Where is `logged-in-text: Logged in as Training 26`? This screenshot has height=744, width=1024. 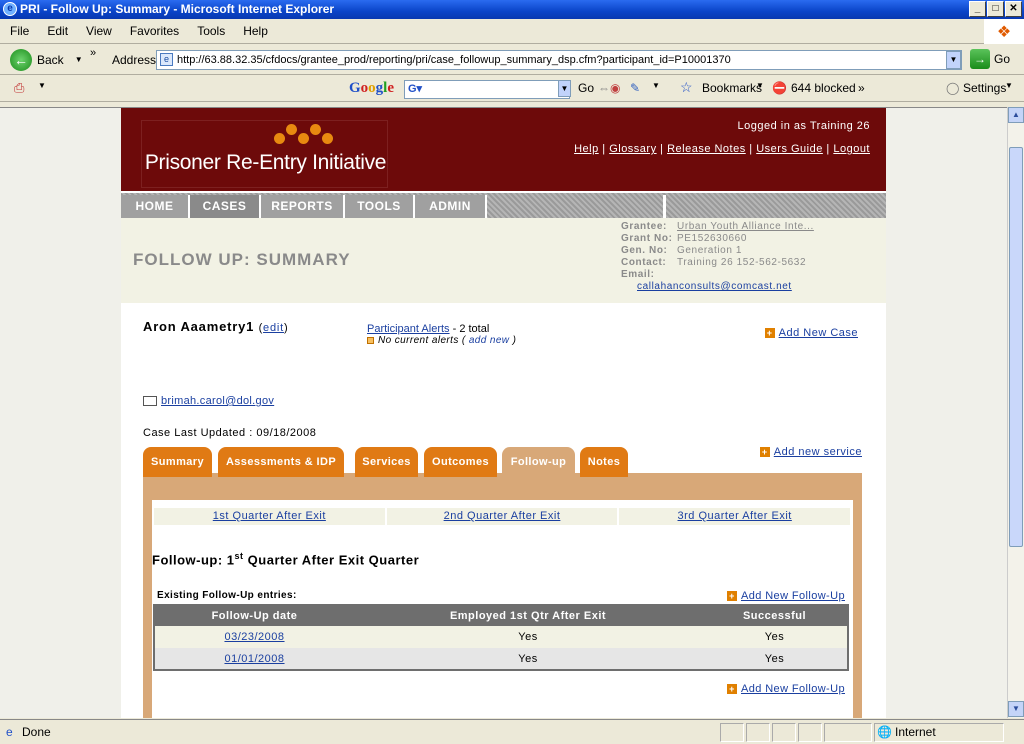
logged-in-text: Logged in as Training 26 is located at coordinates (803, 126).